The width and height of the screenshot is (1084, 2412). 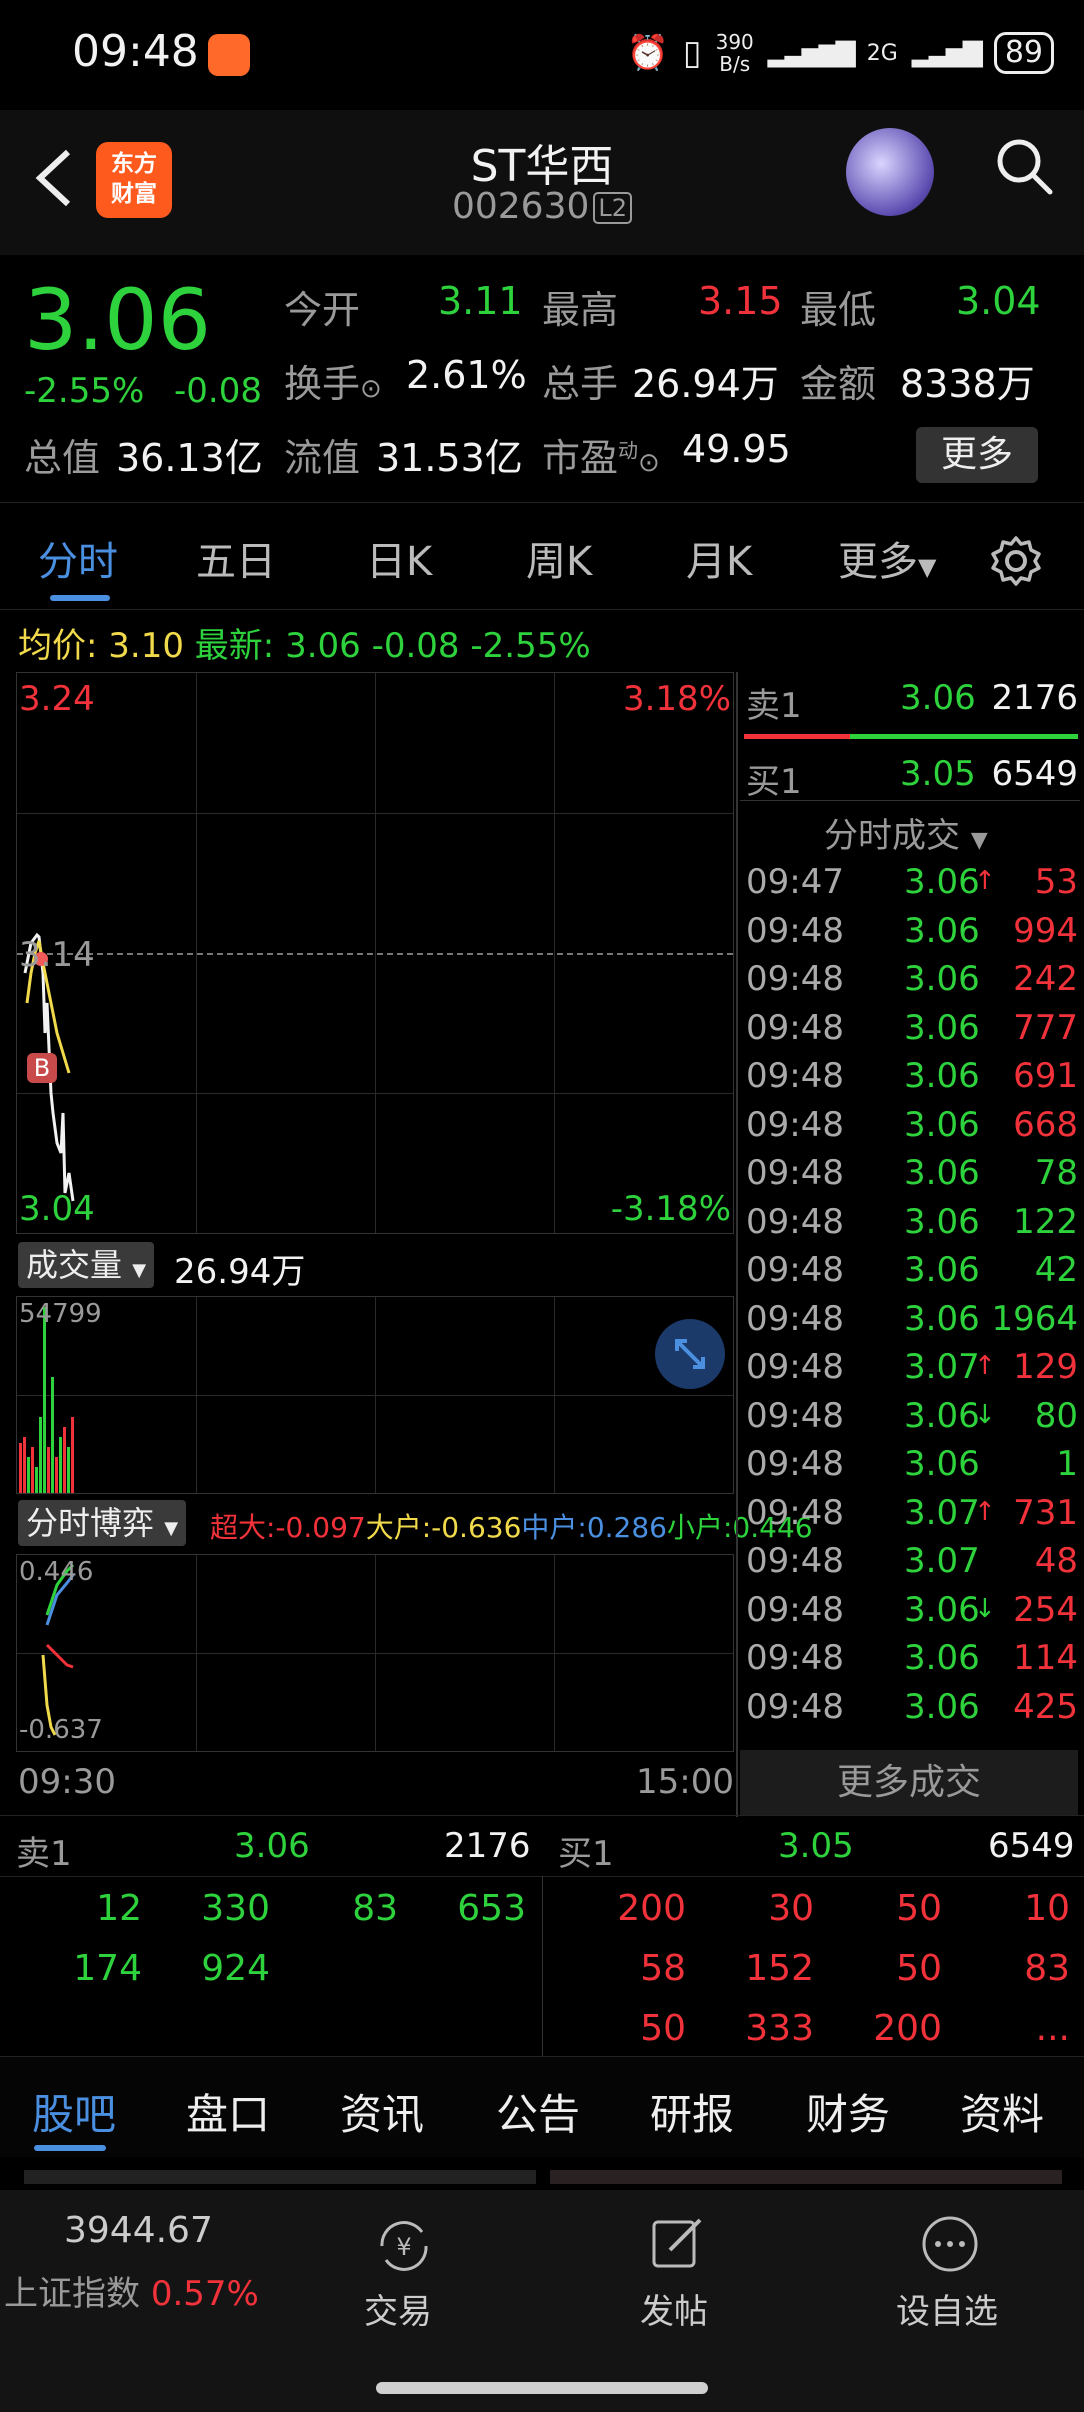 I want to click on tab-more: 更多▼, so click(x=887, y=558).